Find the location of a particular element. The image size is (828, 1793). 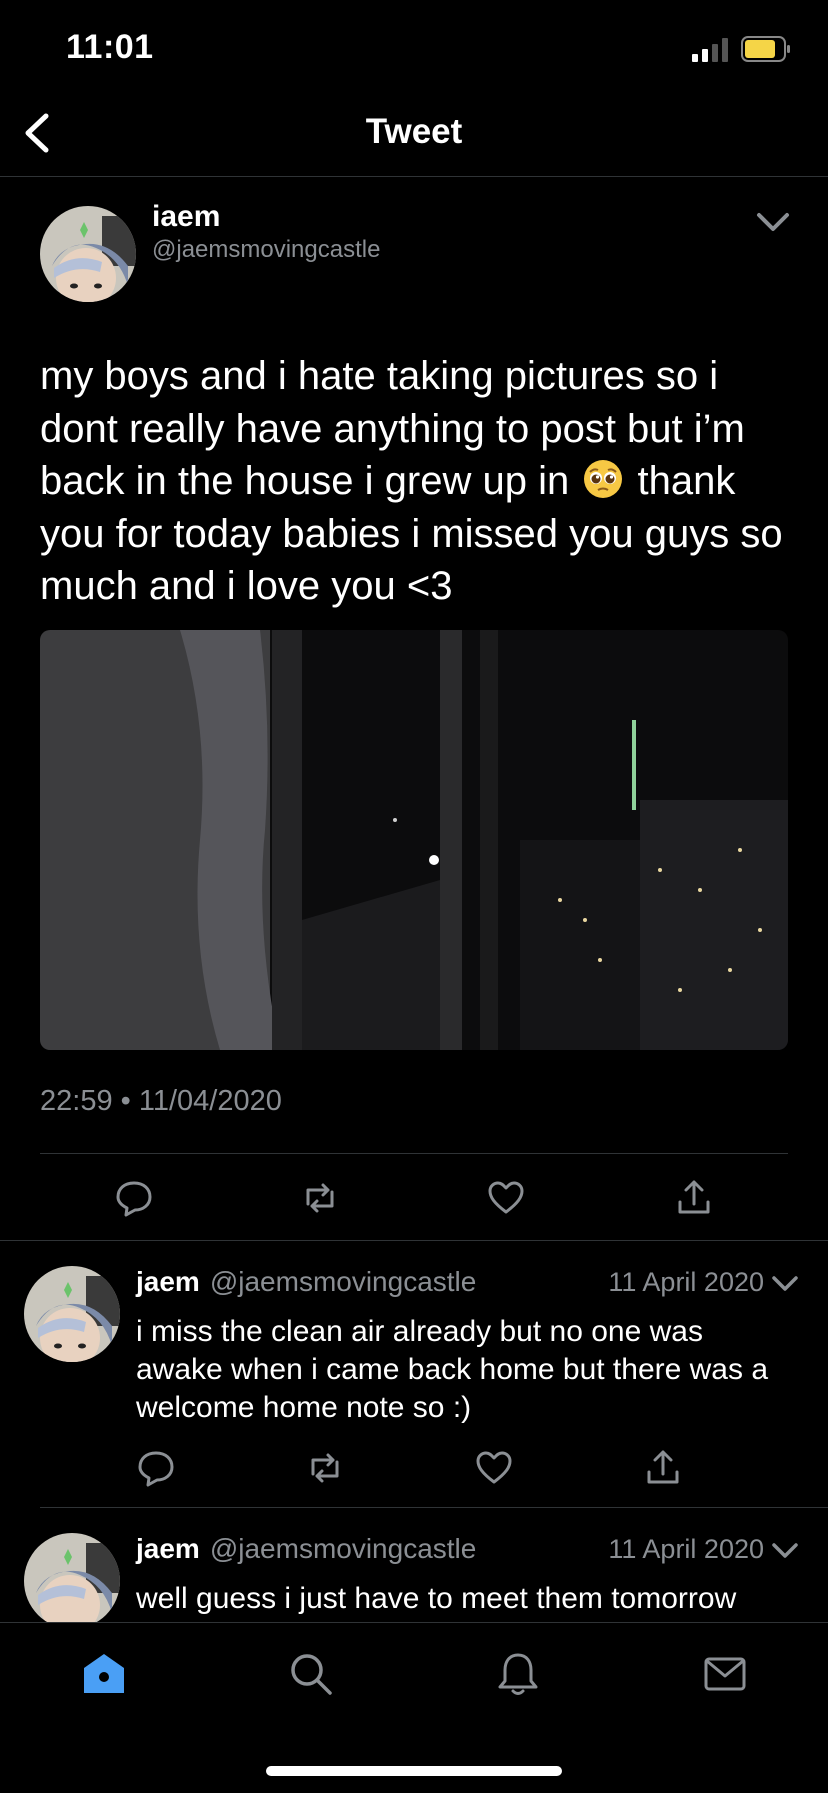

status-time: 11:01 is located at coordinates (110, 47).